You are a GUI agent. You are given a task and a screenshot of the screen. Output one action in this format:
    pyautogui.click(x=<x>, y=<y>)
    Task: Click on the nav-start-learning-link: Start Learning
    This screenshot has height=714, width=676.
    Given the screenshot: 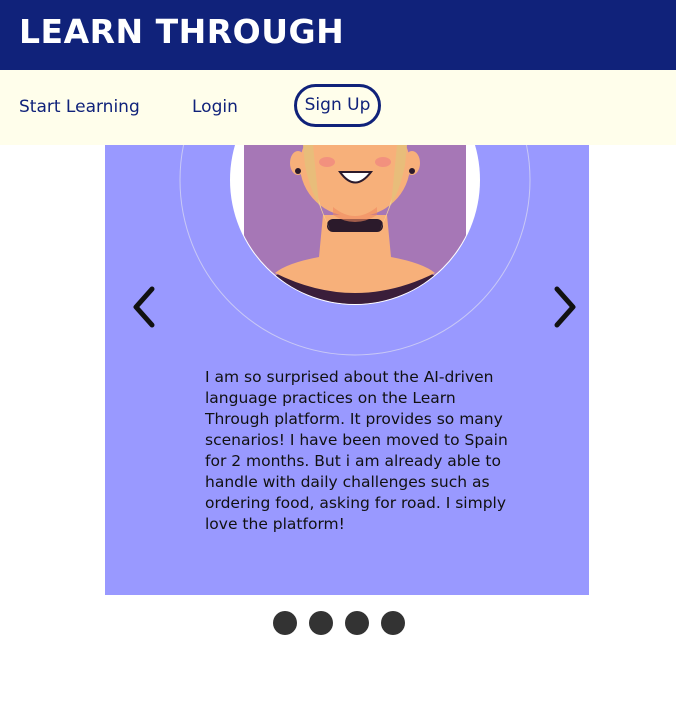 What is the action you would take?
    pyautogui.click(x=79, y=107)
    